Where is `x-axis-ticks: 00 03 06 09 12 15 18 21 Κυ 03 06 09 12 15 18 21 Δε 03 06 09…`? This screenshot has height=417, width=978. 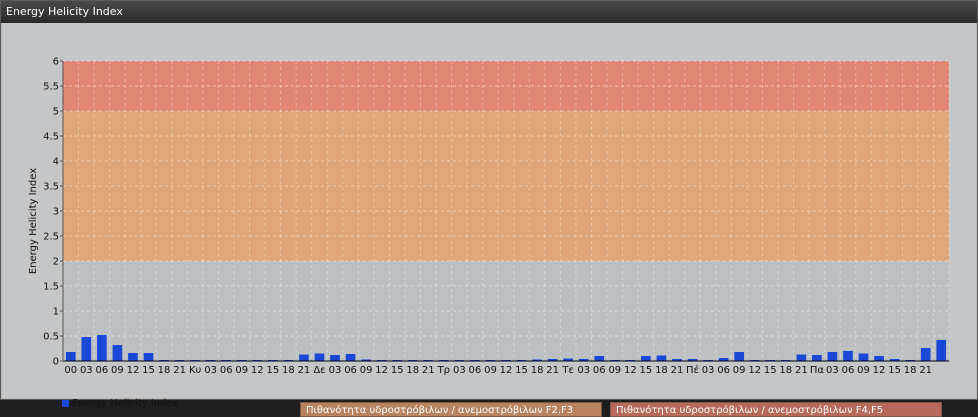
x-axis-ticks: 00 03 06 09 12 15 18 21 Κυ 03 06 09 12 15 18 21 Δε 03 06 09… is located at coordinates (498, 370).